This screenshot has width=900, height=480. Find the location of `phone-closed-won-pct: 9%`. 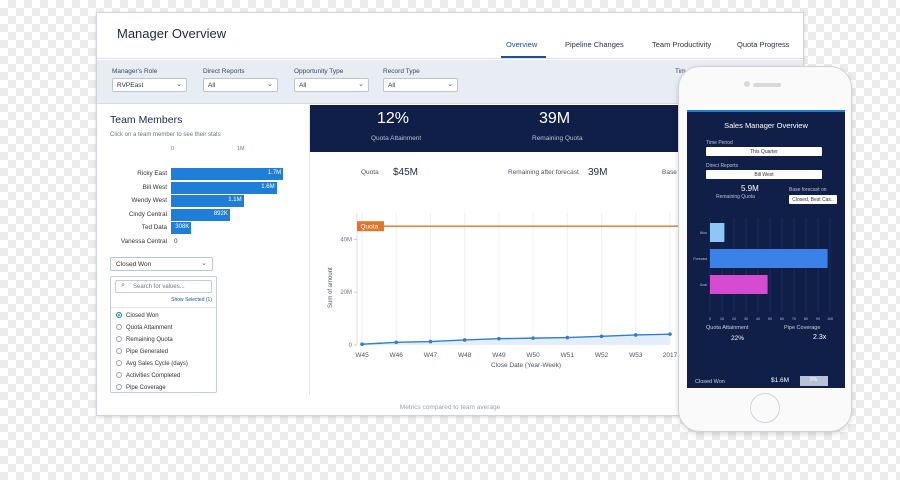

phone-closed-won-pct: 9% is located at coordinates (814, 380).